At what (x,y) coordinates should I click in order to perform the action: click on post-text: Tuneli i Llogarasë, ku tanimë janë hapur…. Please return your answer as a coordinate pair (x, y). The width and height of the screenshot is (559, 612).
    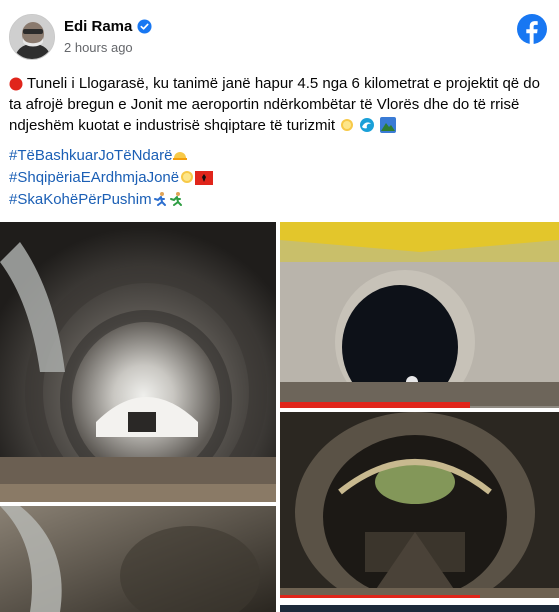
    Looking at the image, I should click on (281, 104).